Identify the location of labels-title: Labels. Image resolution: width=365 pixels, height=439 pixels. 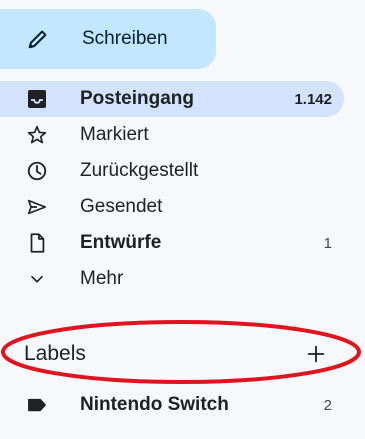
(55, 353).